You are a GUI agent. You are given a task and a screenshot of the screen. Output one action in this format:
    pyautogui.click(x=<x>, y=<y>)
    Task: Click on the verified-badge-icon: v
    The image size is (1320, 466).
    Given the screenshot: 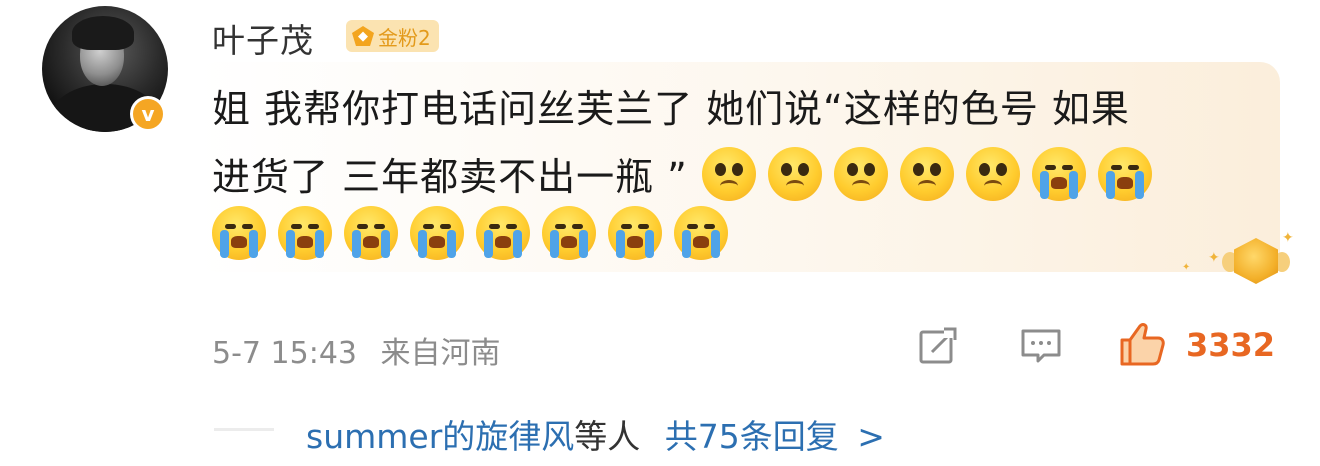 What is the action you would take?
    pyautogui.click(x=148, y=114)
    